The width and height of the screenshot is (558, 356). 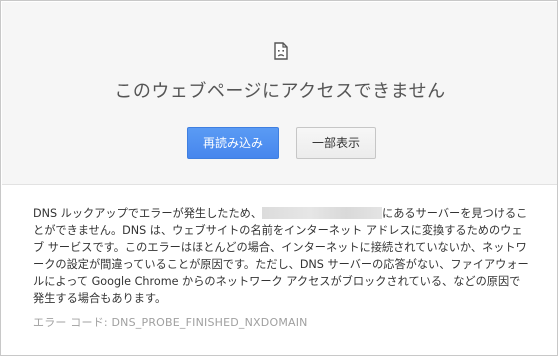 I want to click on sad-page-icon, so click(x=281, y=51).